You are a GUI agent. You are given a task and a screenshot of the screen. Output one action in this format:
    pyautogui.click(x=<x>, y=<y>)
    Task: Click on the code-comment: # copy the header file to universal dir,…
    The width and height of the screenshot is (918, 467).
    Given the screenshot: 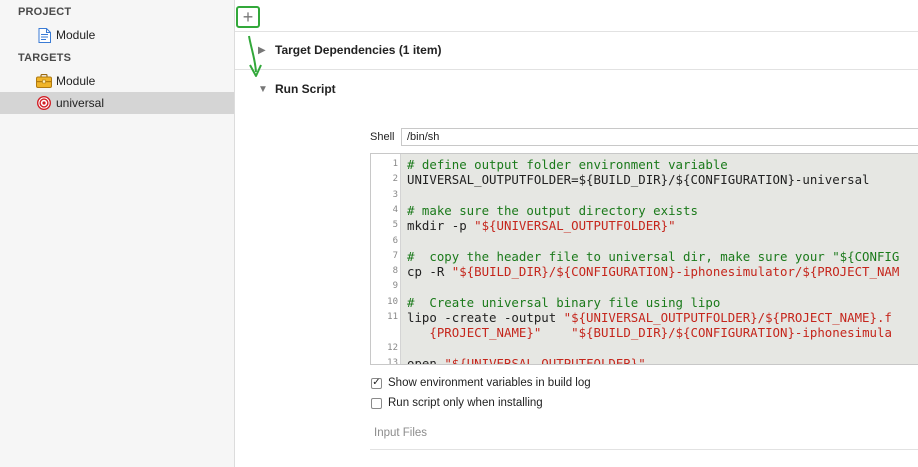 What is the action you would take?
    pyautogui.click(x=653, y=256)
    